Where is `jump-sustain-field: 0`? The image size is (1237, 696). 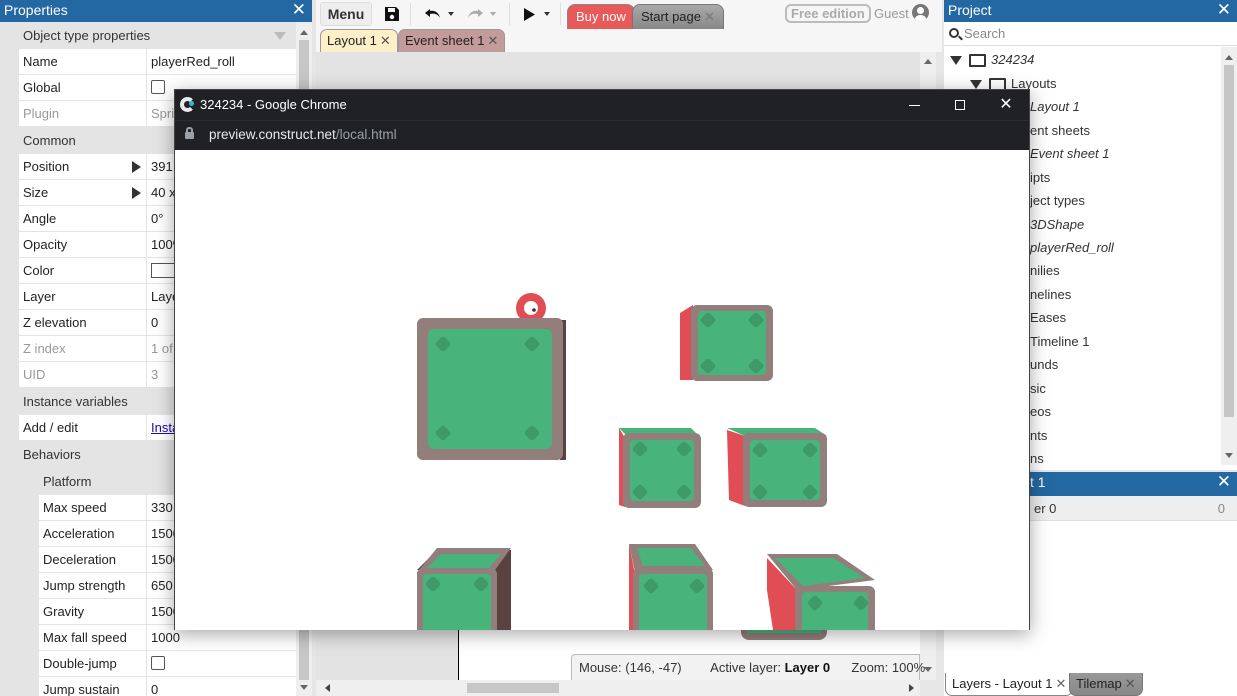
jump-sustain-field: 0 is located at coordinates (221, 686).